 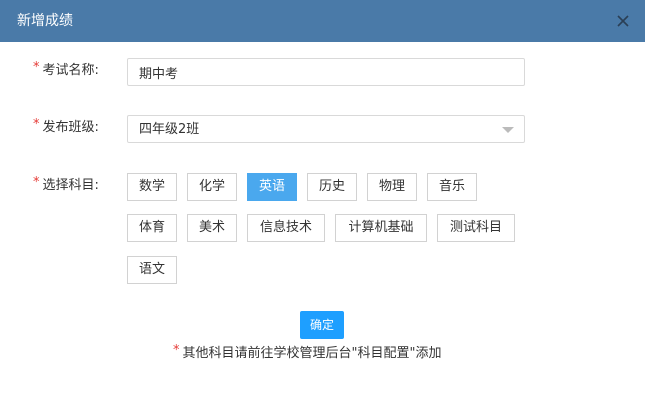 I want to click on subject-button: 音乐, so click(x=452, y=187).